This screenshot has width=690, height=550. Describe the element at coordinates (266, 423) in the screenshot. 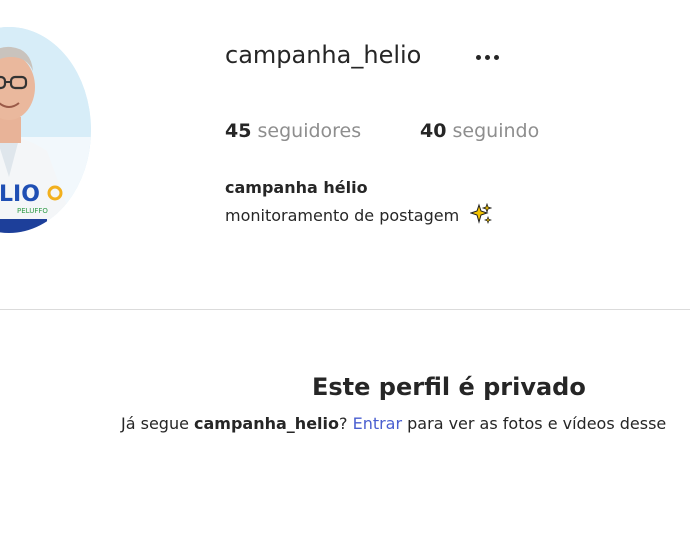

I see `private-msg-username: campanha_helio` at that location.